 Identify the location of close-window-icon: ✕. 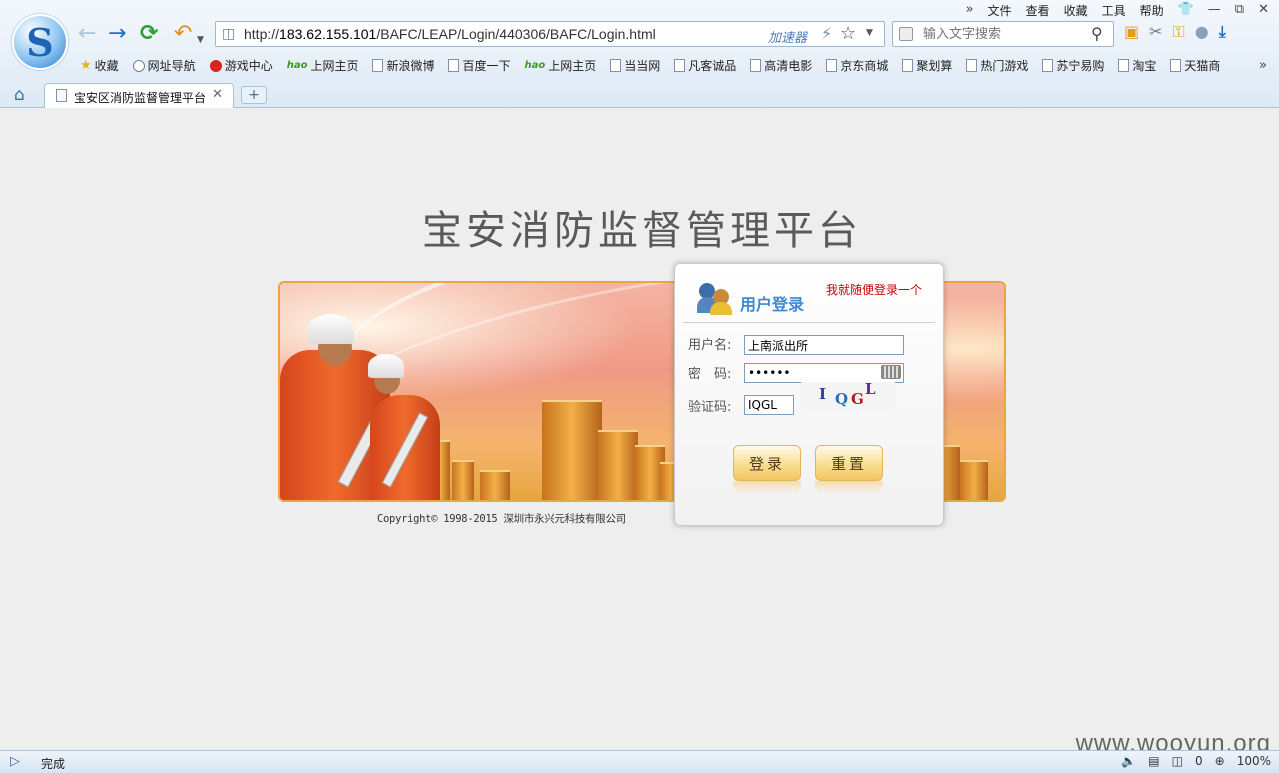
(1263, 10).